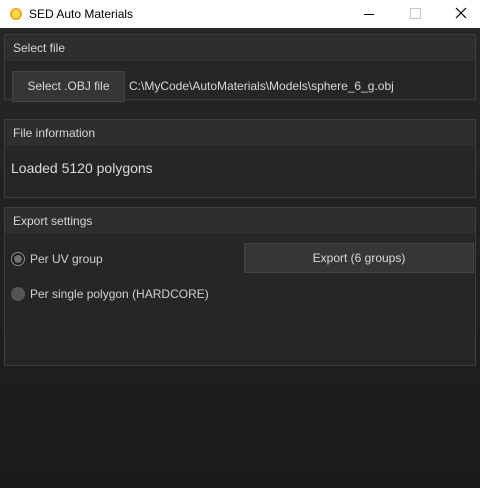 Image resolution: width=480 pixels, height=488 pixels. Describe the element at coordinates (18, 294) in the screenshot. I see `per-single-polygon-radio` at that location.